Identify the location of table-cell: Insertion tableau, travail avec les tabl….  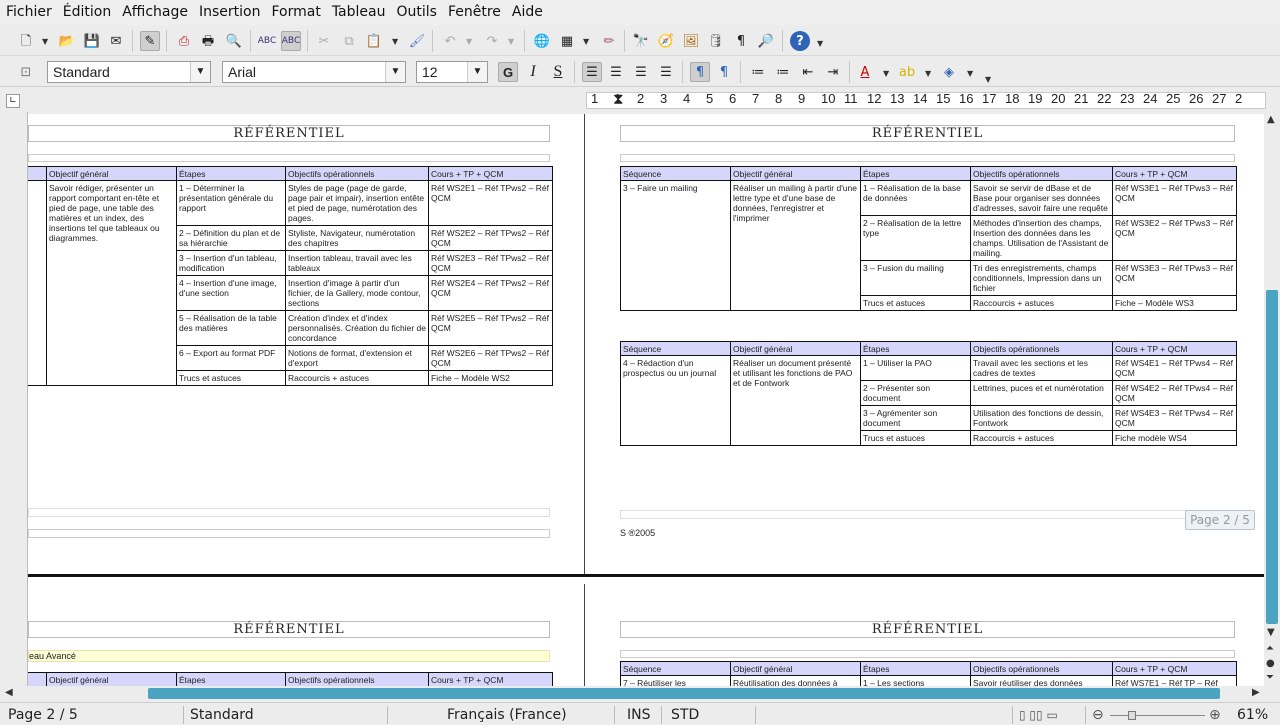
(357, 263).